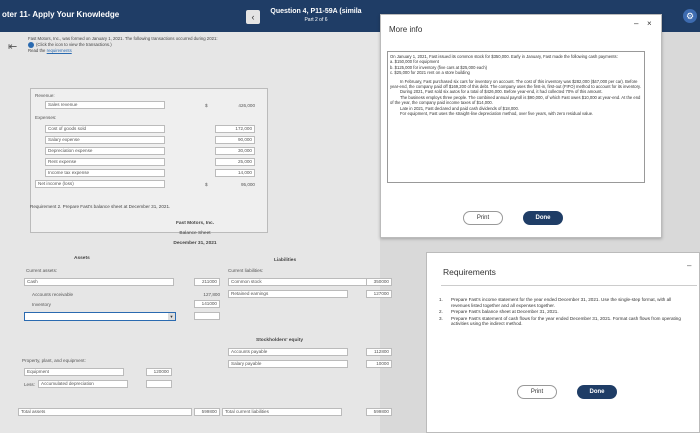  What do you see at coordinates (195, 243) in the screenshot?
I see `bs-date: December 31, 2021` at bounding box center [195, 243].